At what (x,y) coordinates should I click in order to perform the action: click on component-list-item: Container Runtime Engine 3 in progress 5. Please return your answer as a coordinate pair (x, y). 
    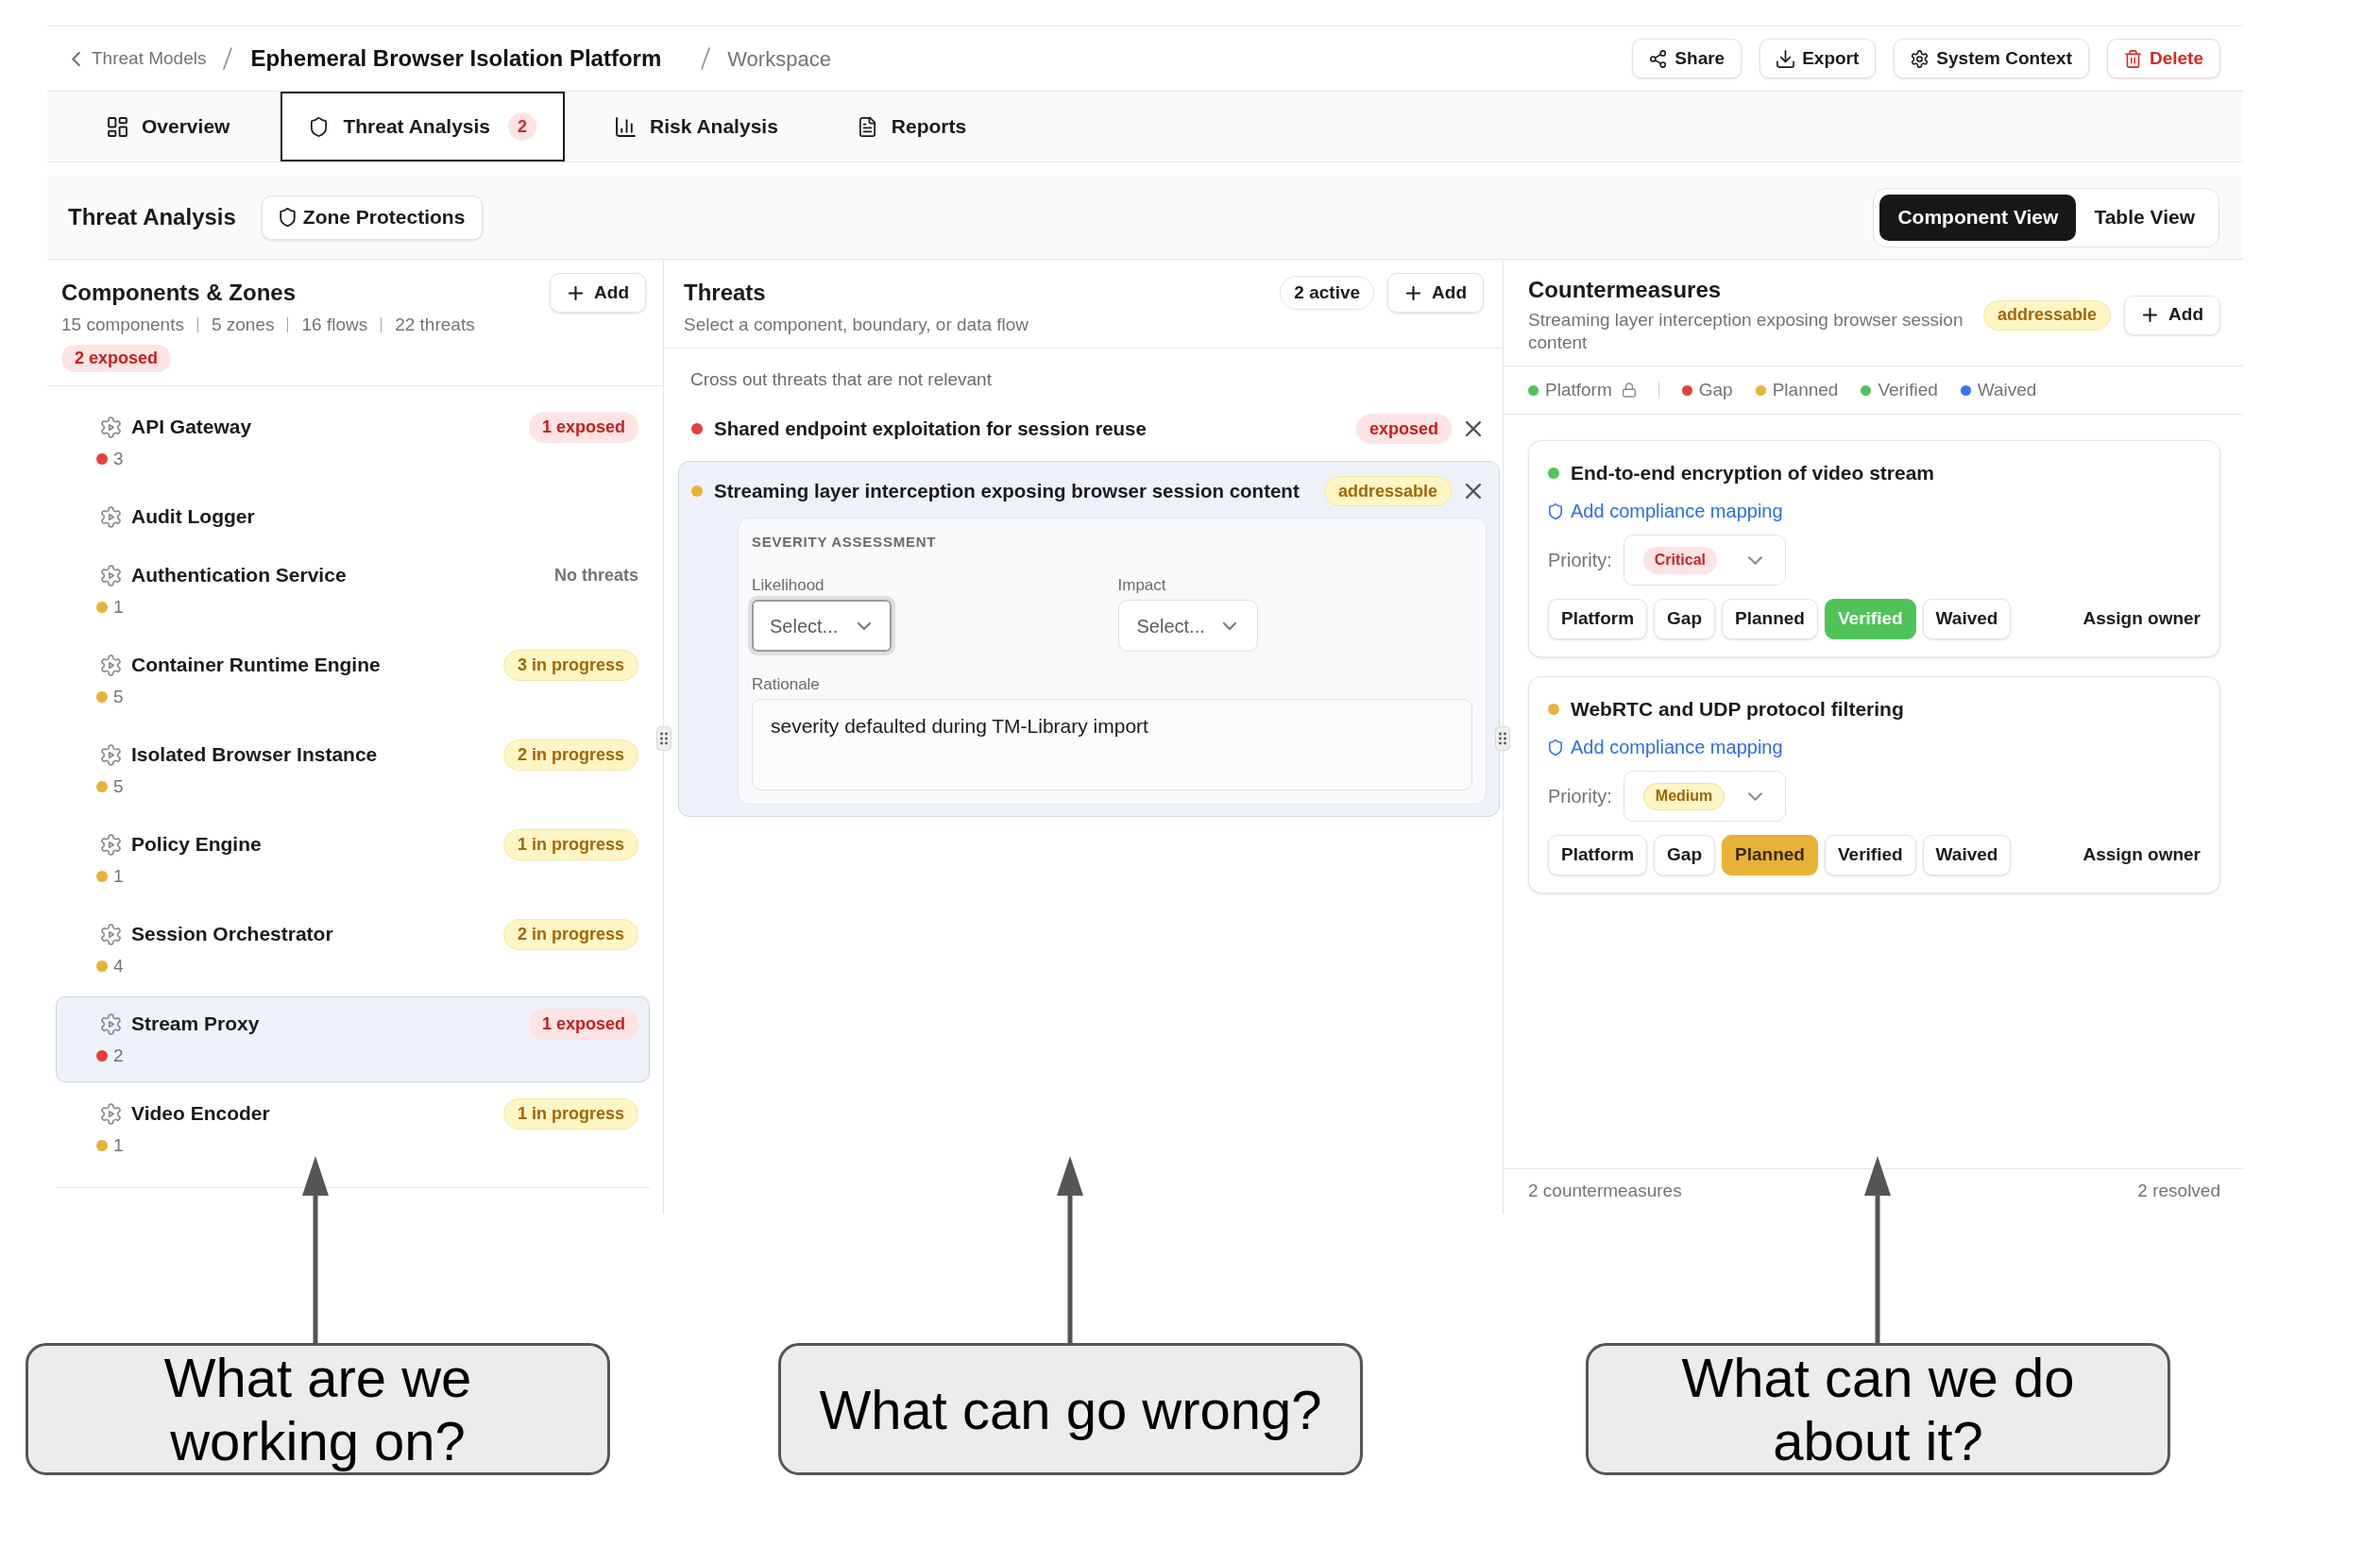
    Looking at the image, I should click on (353, 680).